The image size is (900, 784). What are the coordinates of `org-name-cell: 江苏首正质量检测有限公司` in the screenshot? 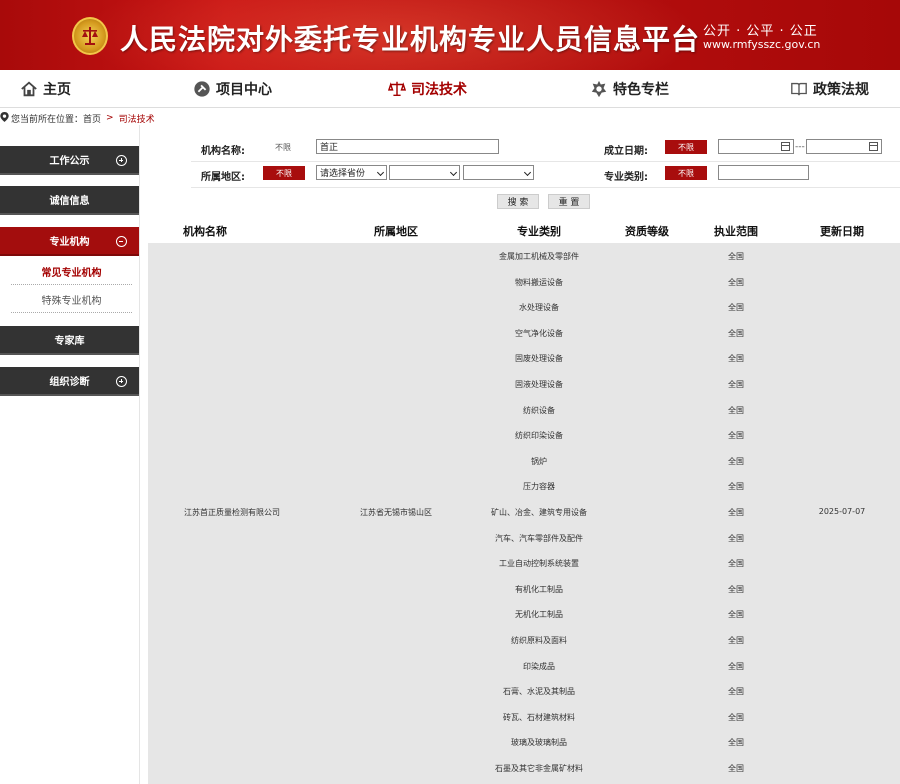 It's located at (232, 512).